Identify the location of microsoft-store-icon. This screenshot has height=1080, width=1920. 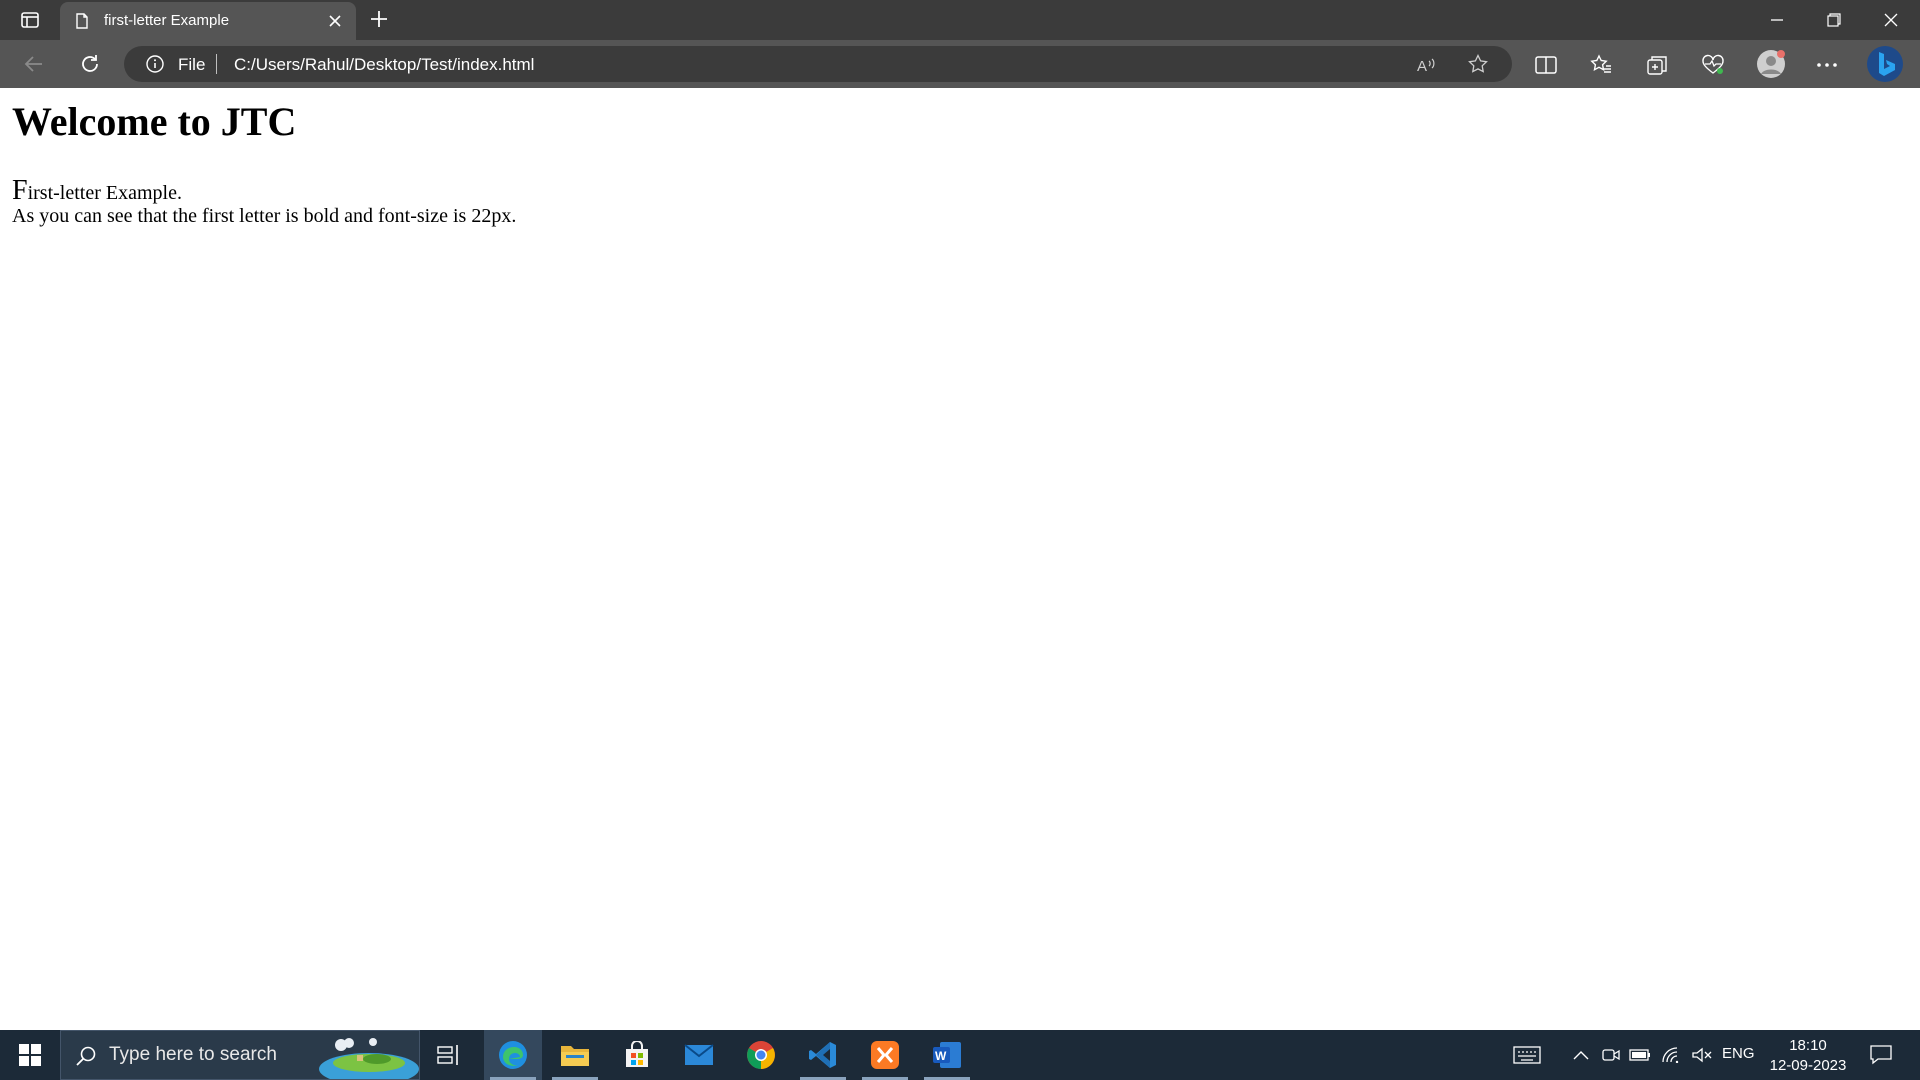
(637, 1055).